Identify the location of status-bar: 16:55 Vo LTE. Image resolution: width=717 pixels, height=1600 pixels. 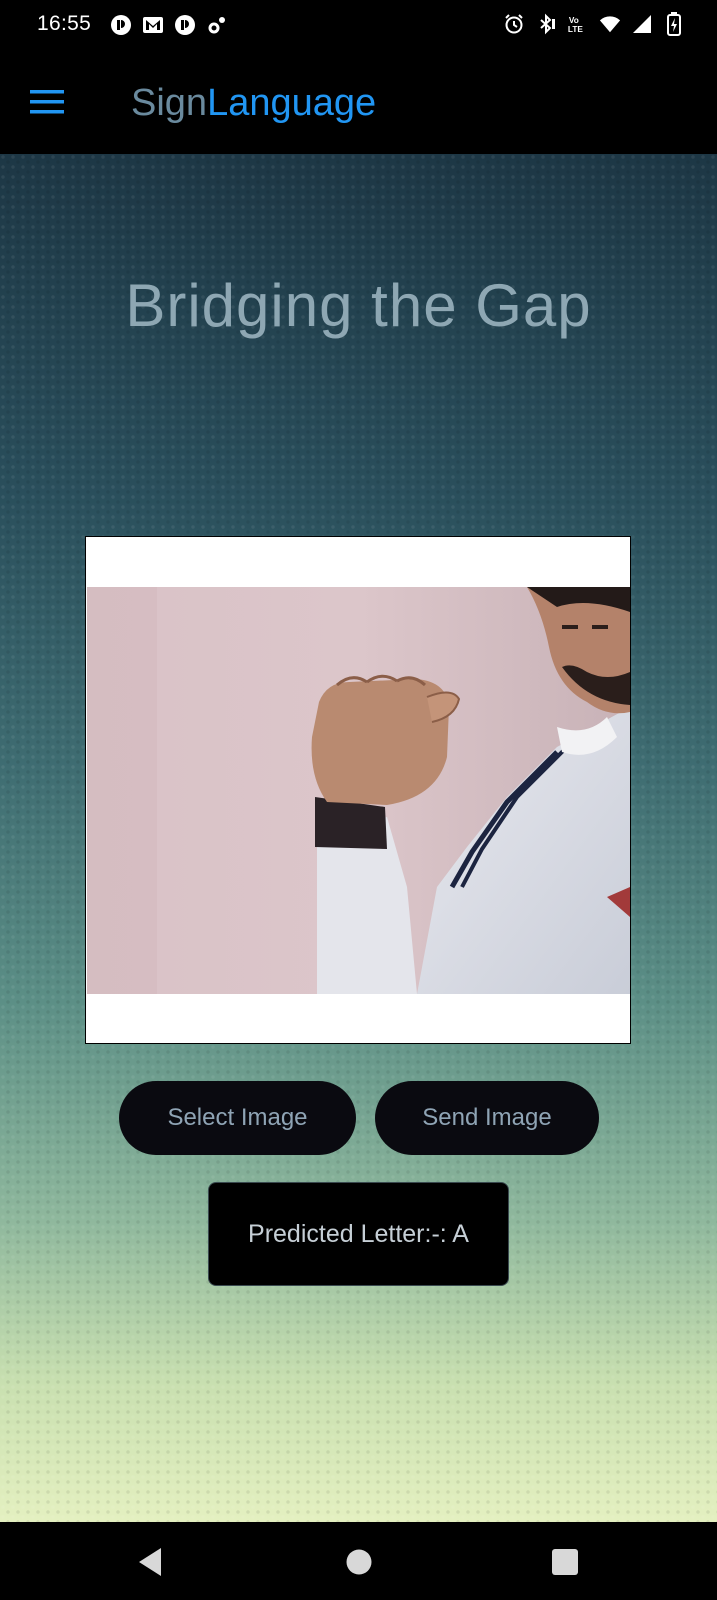
(358, 26).